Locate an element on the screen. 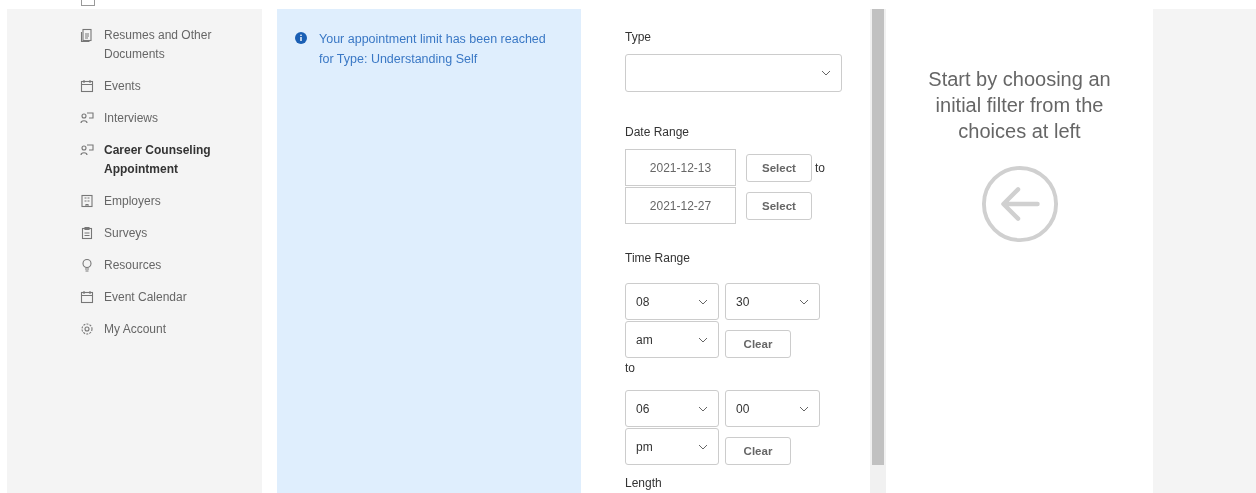 This screenshot has height=493, width=1256. field-label: Type is located at coordinates (638, 37).